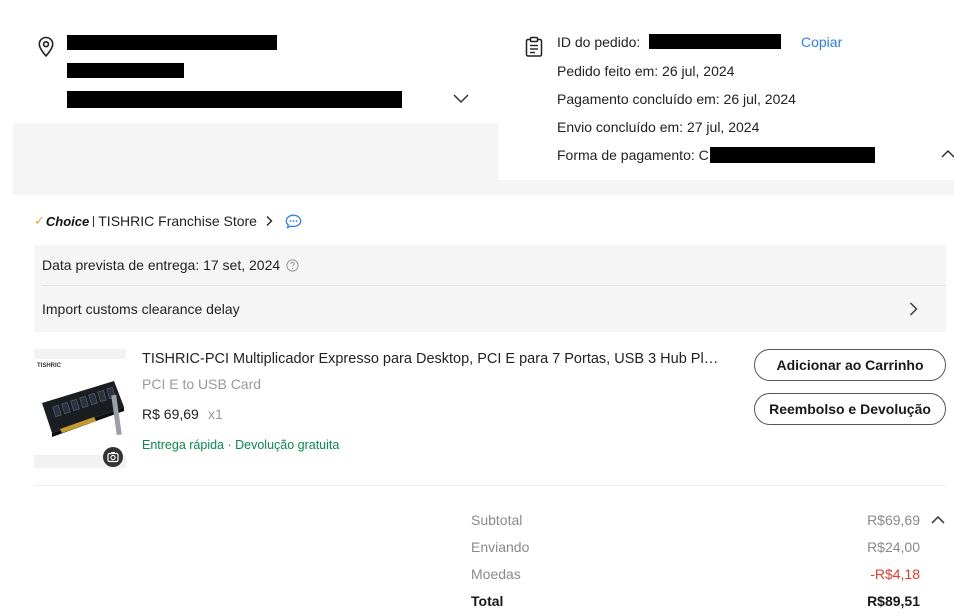 Image resolution: width=954 pixels, height=616 pixels. I want to click on help-circle-icon, so click(292, 265).